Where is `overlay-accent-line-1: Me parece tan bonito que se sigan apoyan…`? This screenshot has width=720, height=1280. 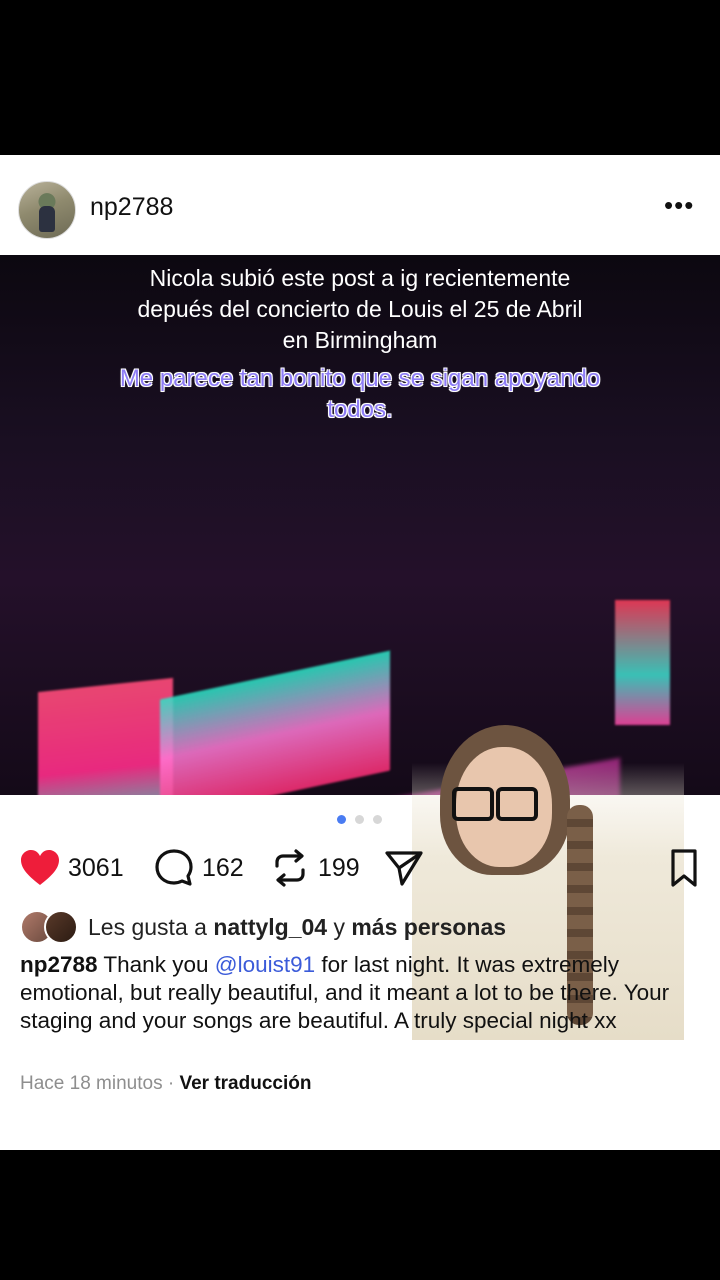 overlay-accent-line-1: Me parece tan bonito que se sigan apoyan… is located at coordinates (360, 378).